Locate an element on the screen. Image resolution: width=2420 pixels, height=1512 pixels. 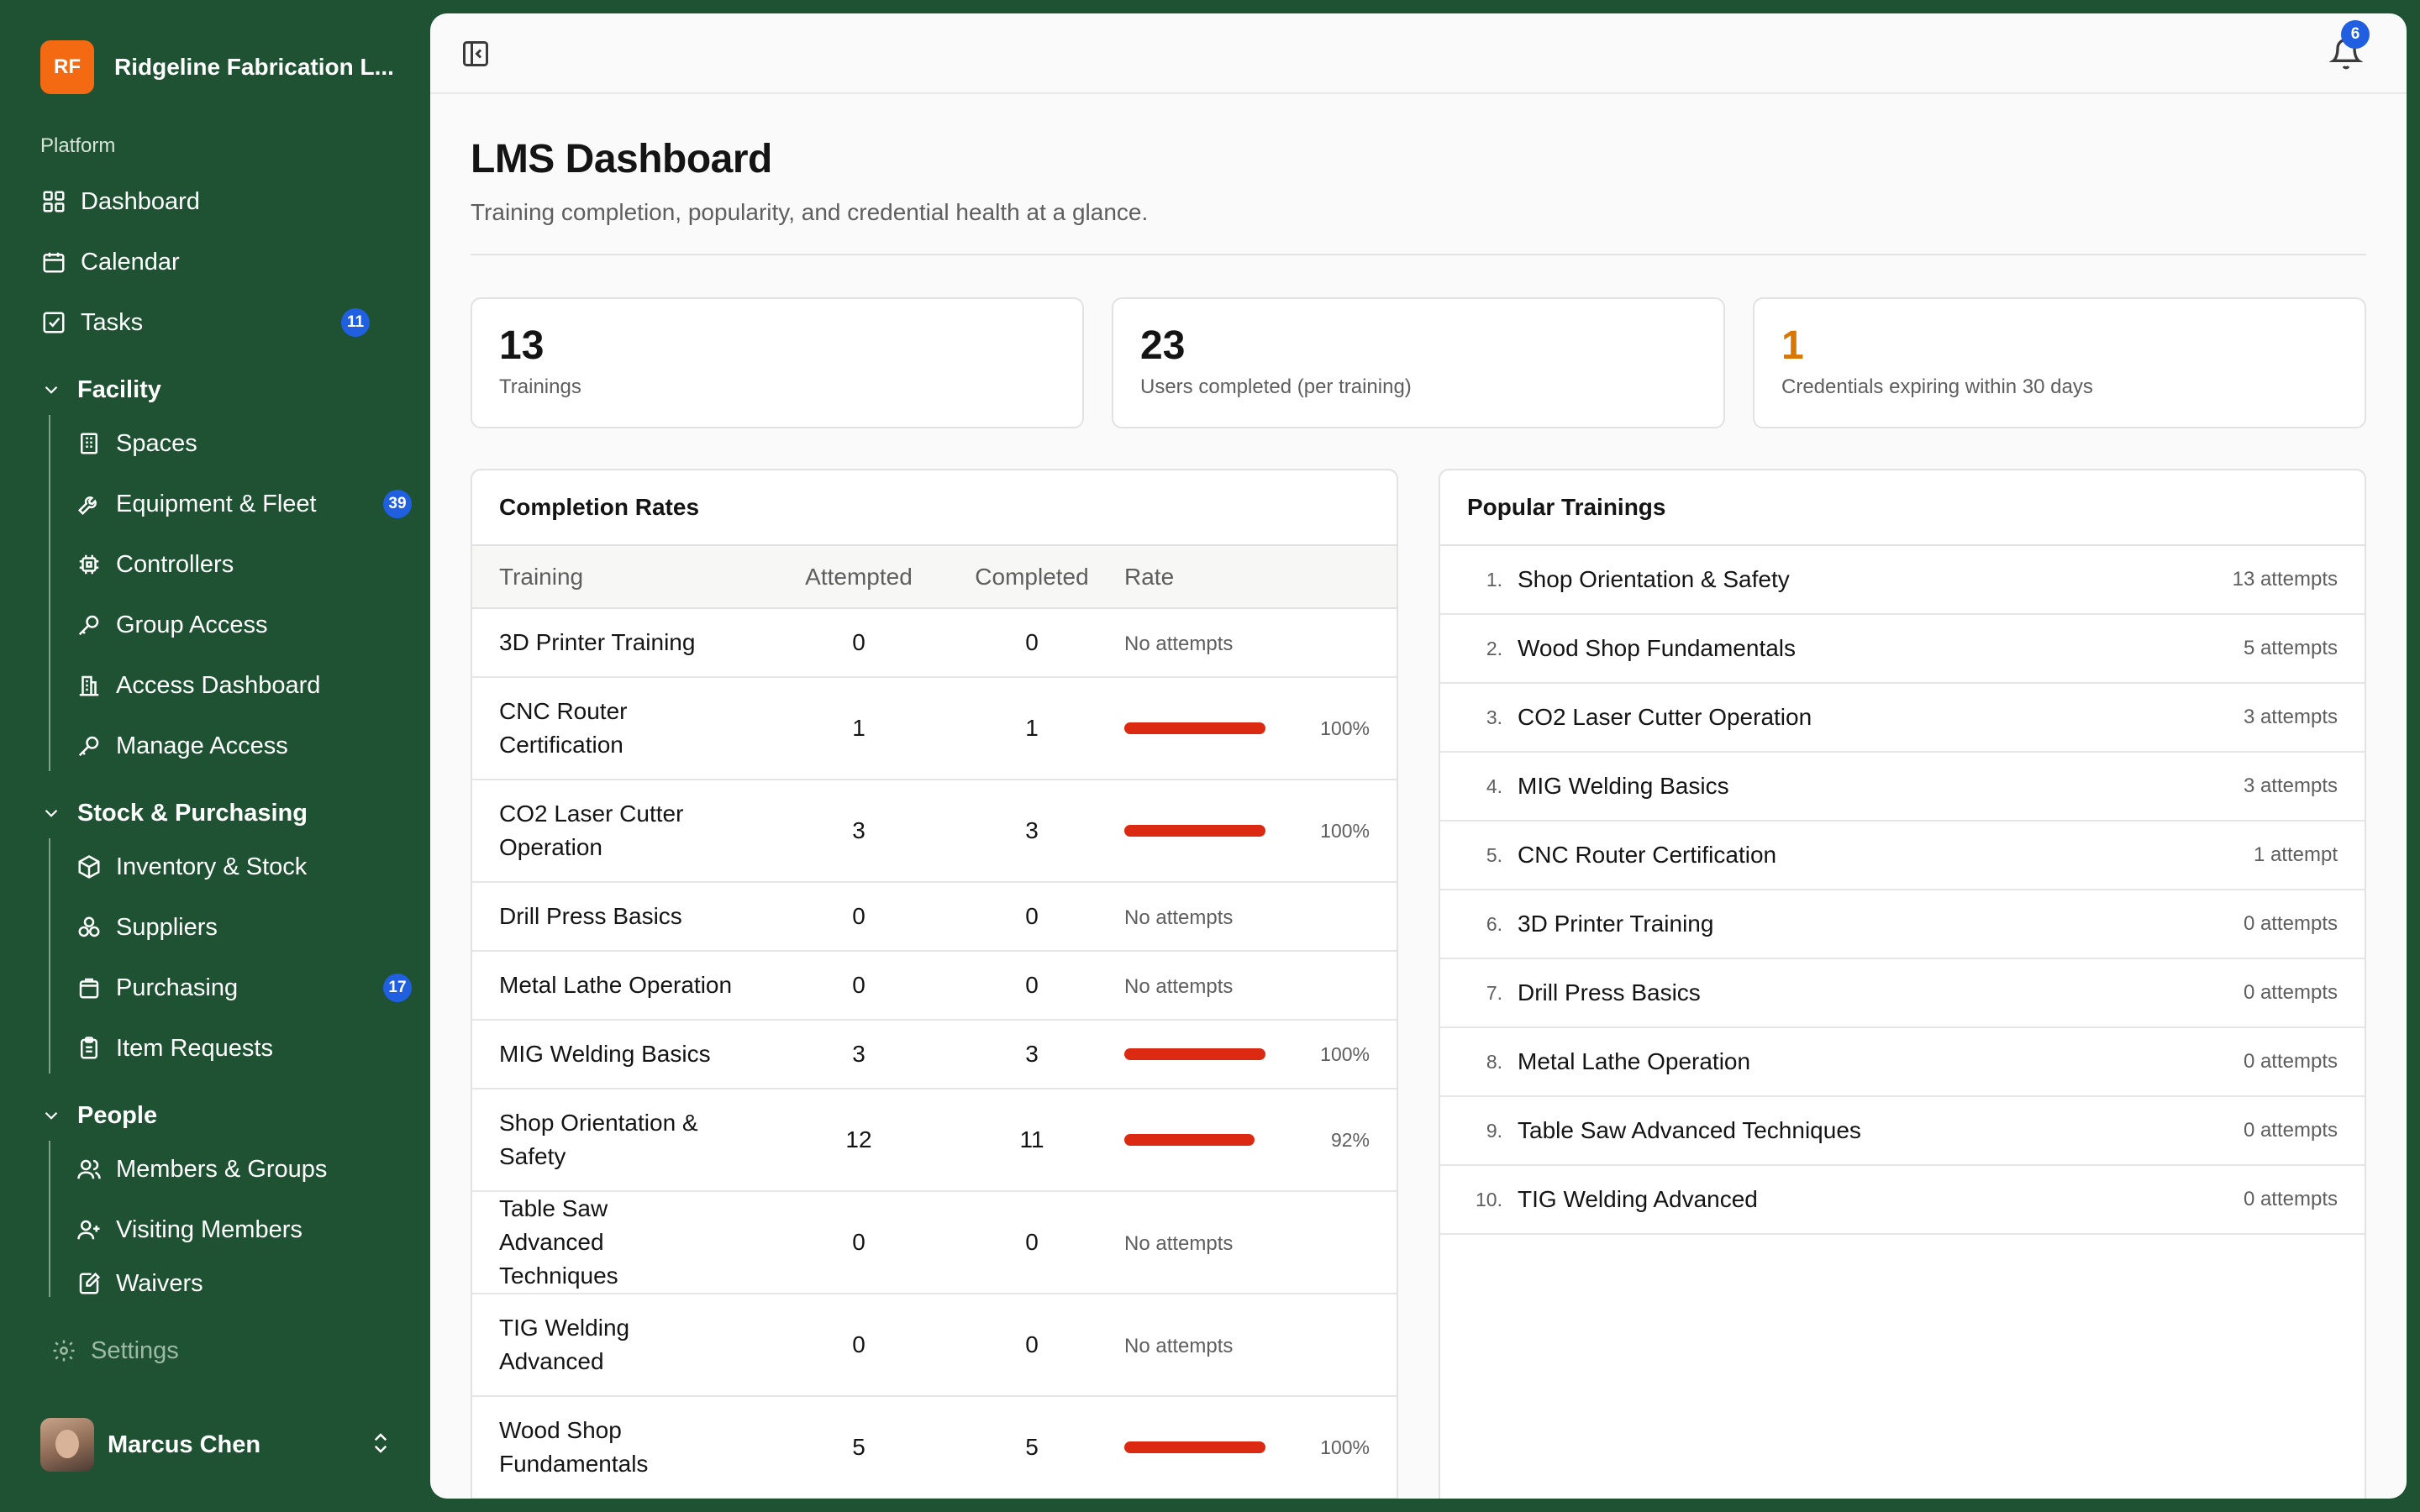
user-menu: Marcus Chen is located at coordinates (217, 1445).